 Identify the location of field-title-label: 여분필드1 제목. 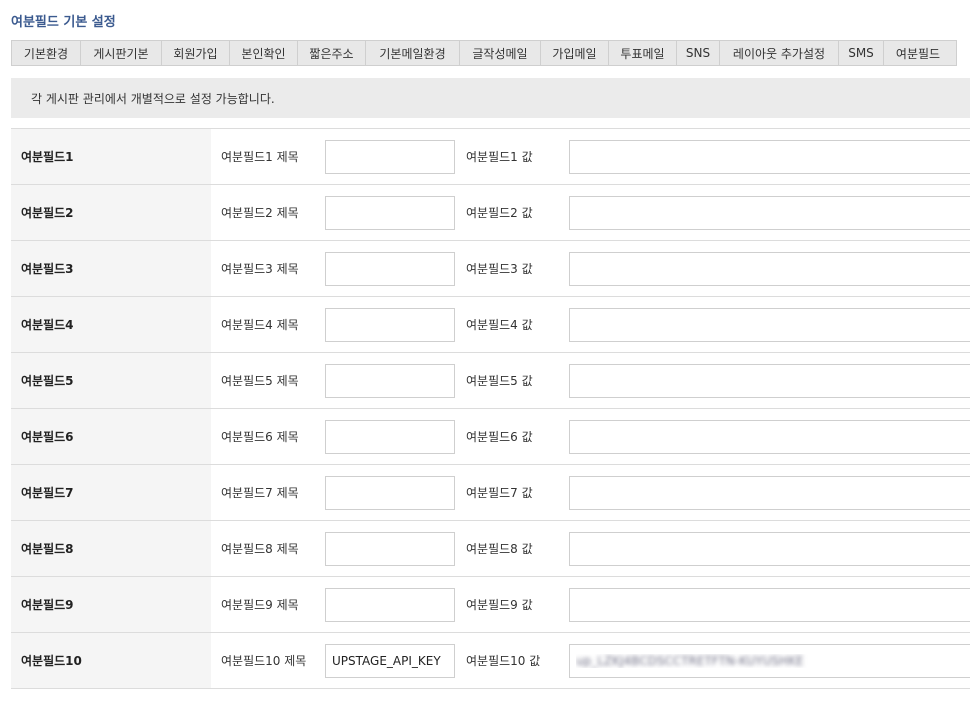
(260, 157).